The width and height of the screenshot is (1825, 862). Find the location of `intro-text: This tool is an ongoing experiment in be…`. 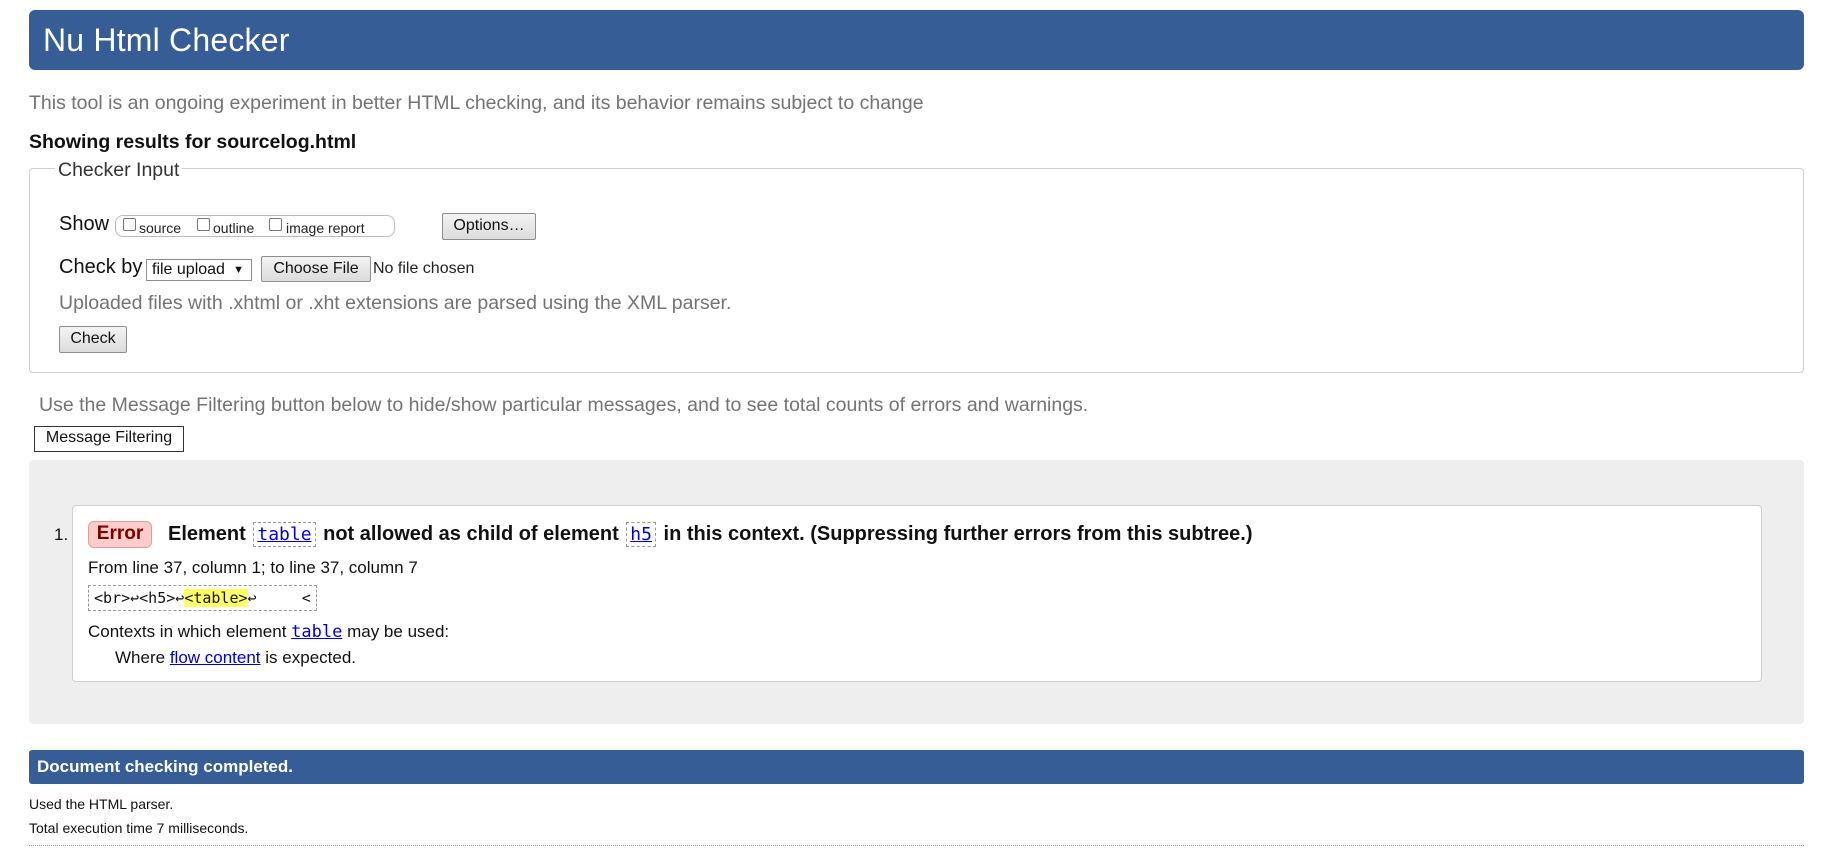

intro-text: This tool is an ongoing experiment in be… is located at coordinates (476, 103).